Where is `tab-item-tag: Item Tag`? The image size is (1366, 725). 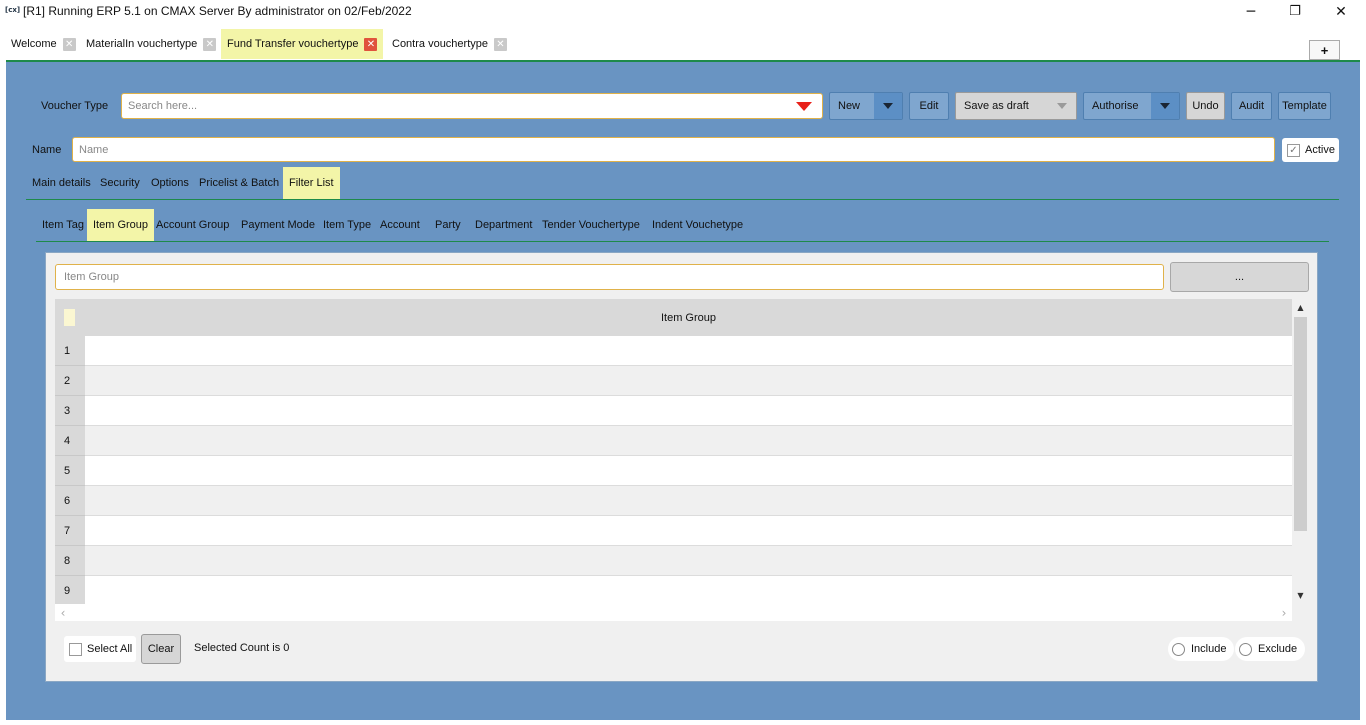 tab-item-tag: Item Tag is located at coordinates (63, 225).